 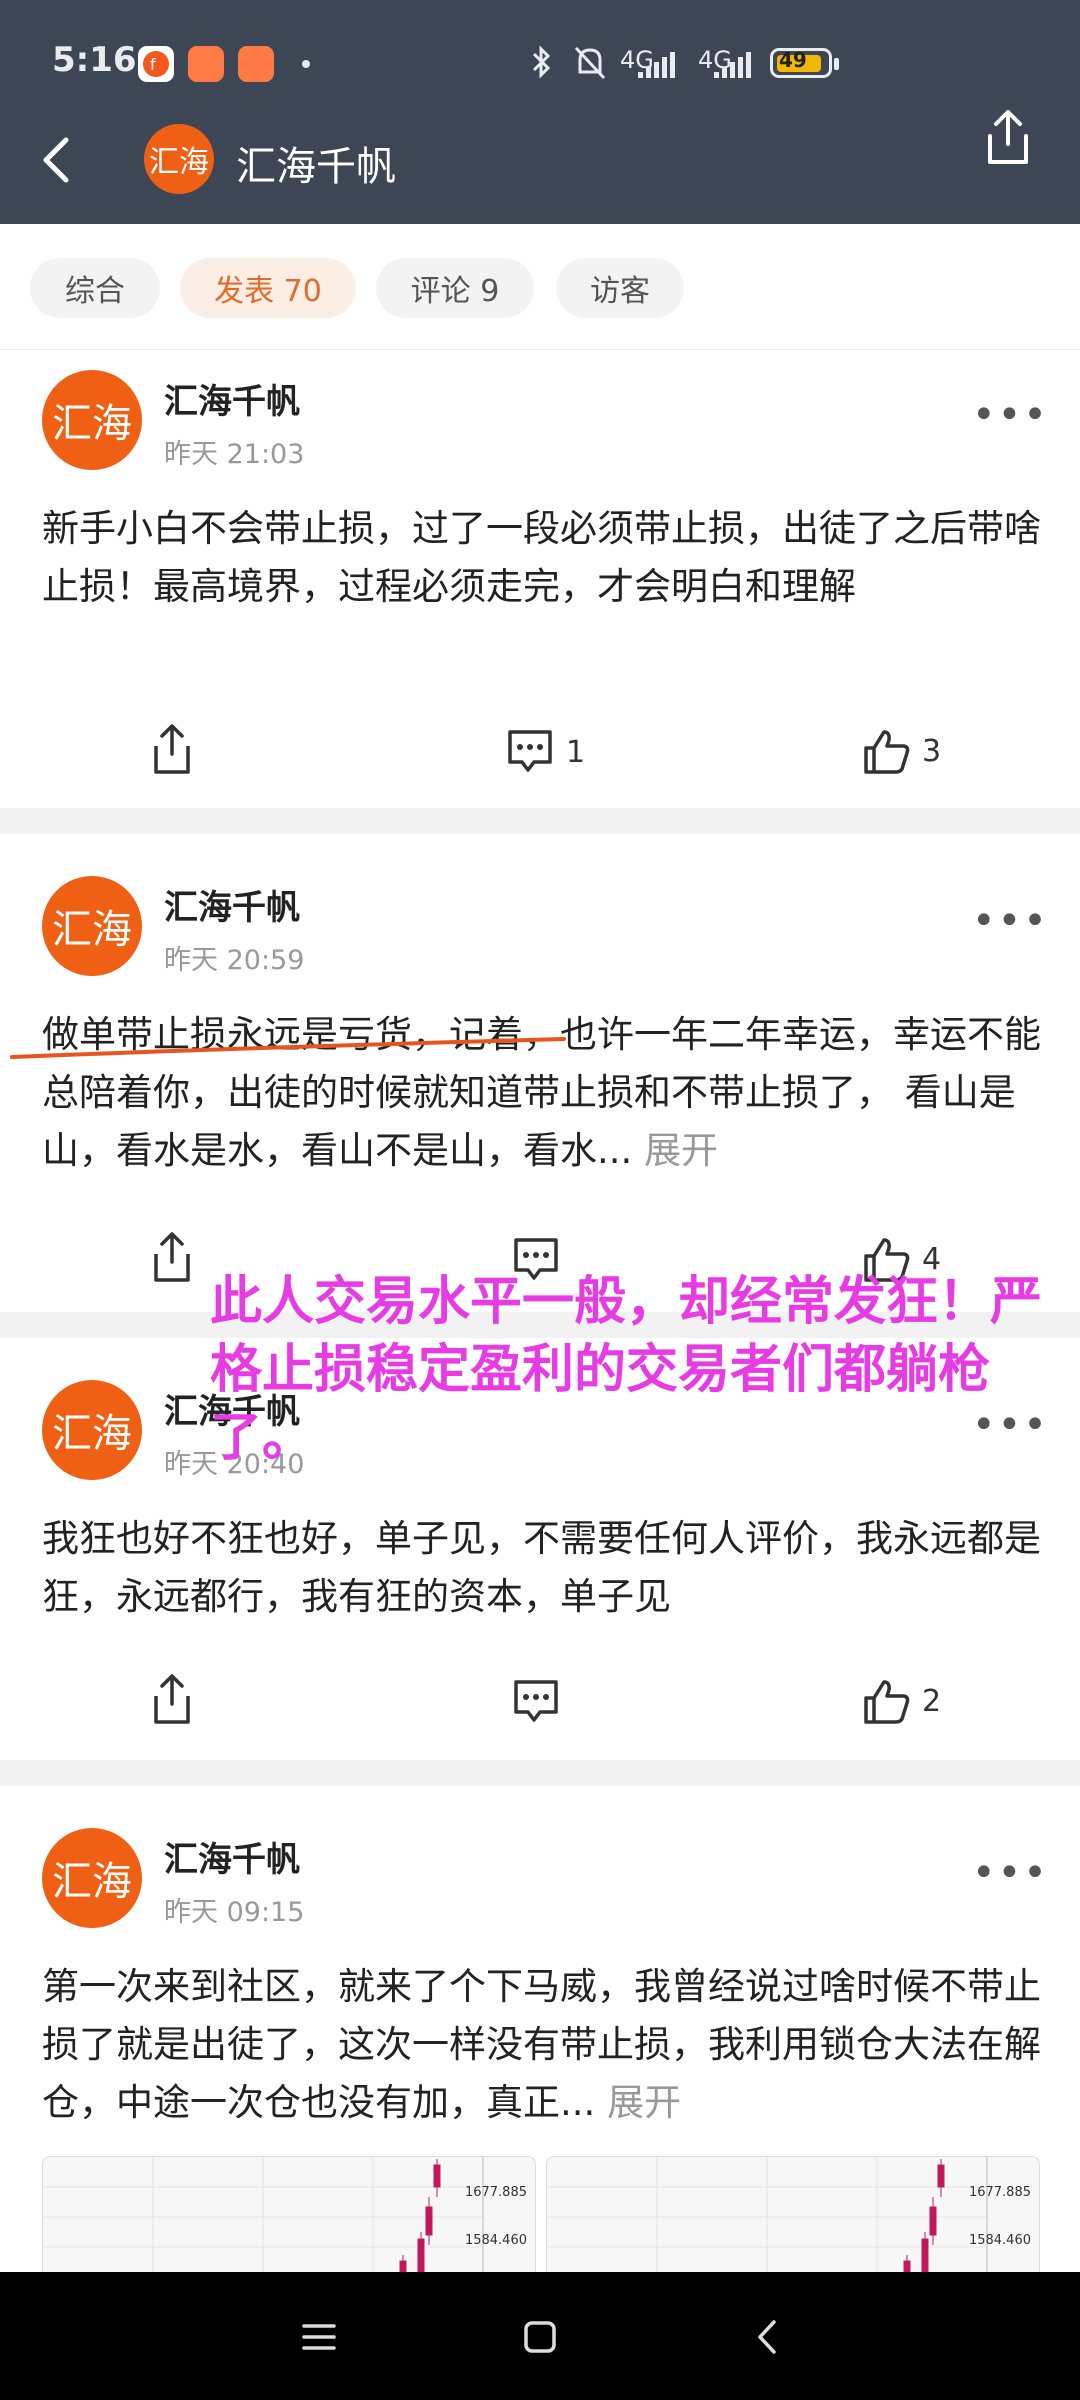 I want to click on like-action: 2, so click(x=901, y=1701).